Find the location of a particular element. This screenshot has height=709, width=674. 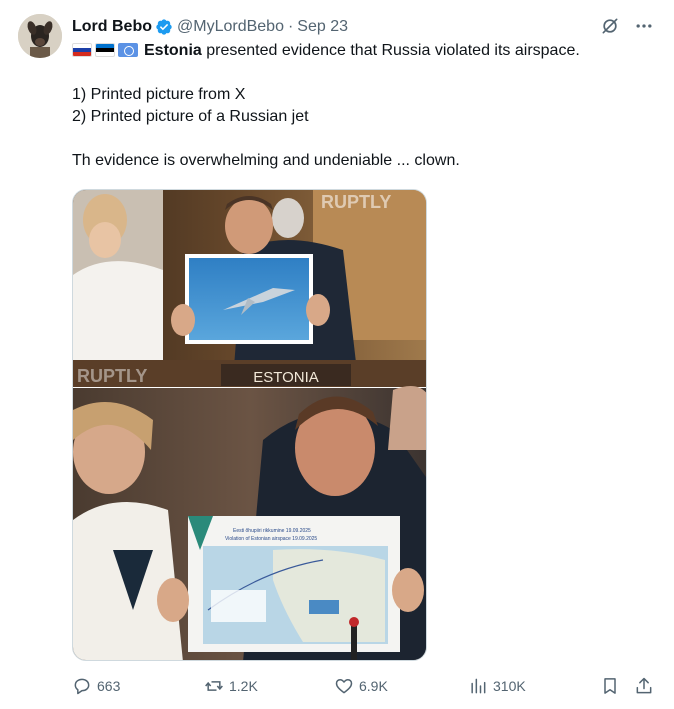

bookmark-button is located at coordinates (610, 686).